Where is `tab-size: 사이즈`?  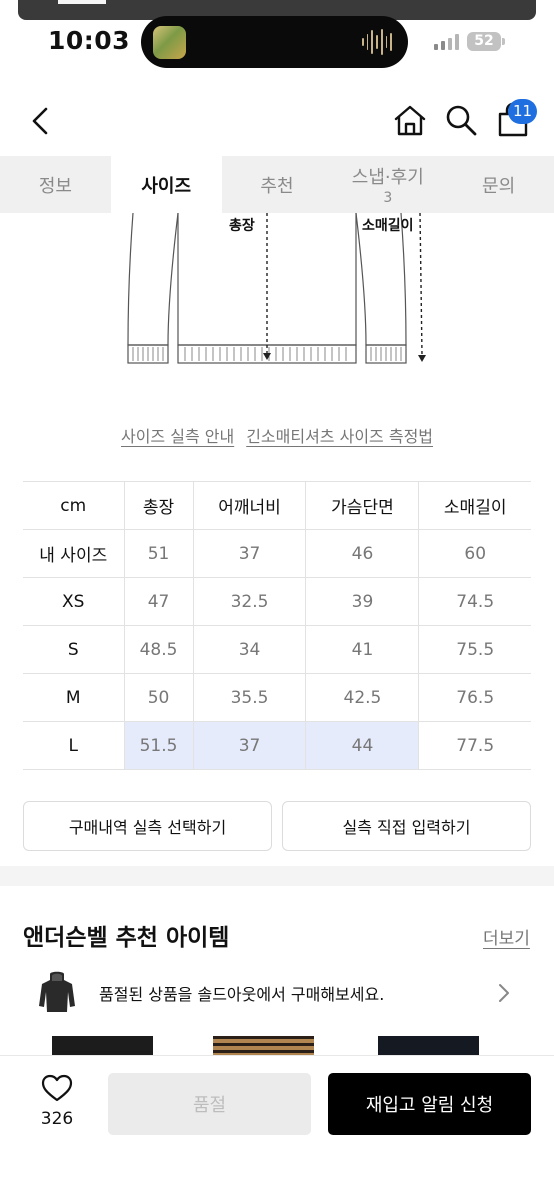
tab-size: 사이즈 is located at coordinates (166, 184).